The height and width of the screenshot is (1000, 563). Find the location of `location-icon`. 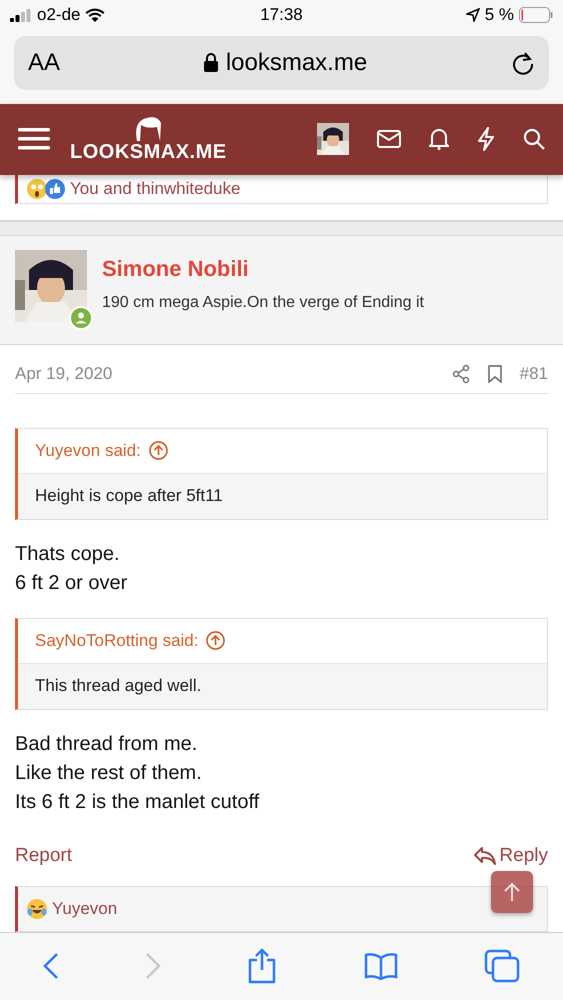

location-icon is located at coordinates (473, 15).